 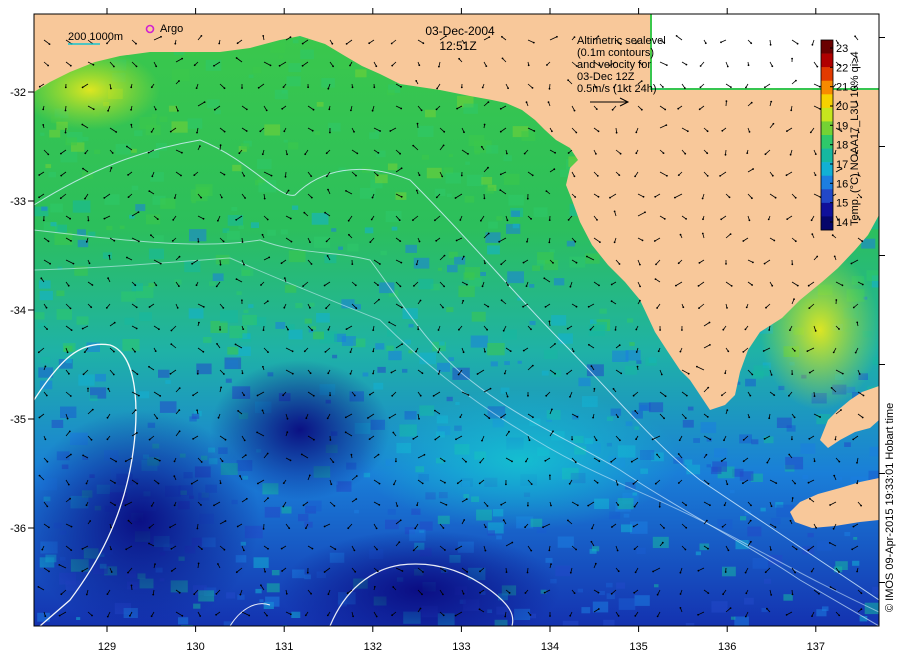 I want to click on x-tick-label: 131, so click(x=284, y=647).